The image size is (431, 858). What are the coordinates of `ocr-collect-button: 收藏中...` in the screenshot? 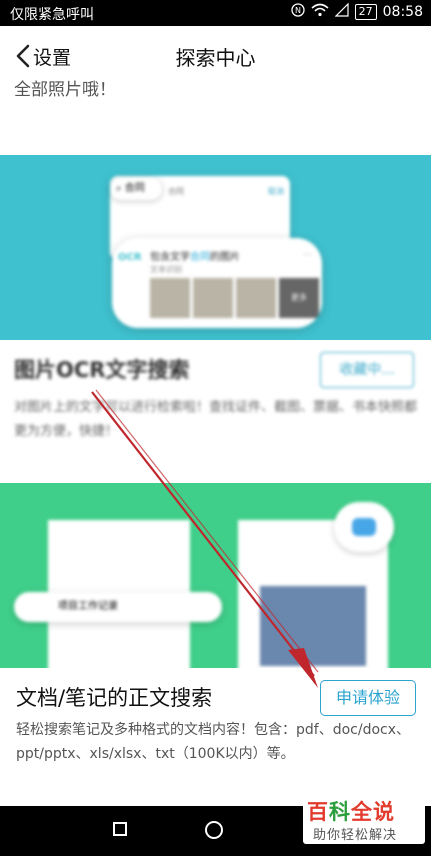 It's located at (367, 370).